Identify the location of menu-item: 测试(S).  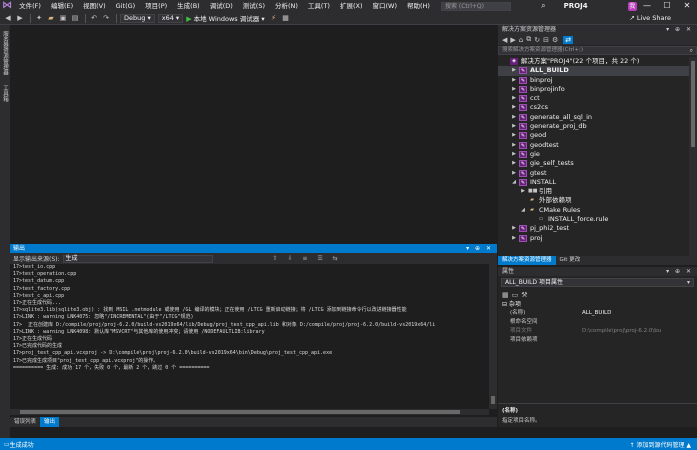
(254, 6).